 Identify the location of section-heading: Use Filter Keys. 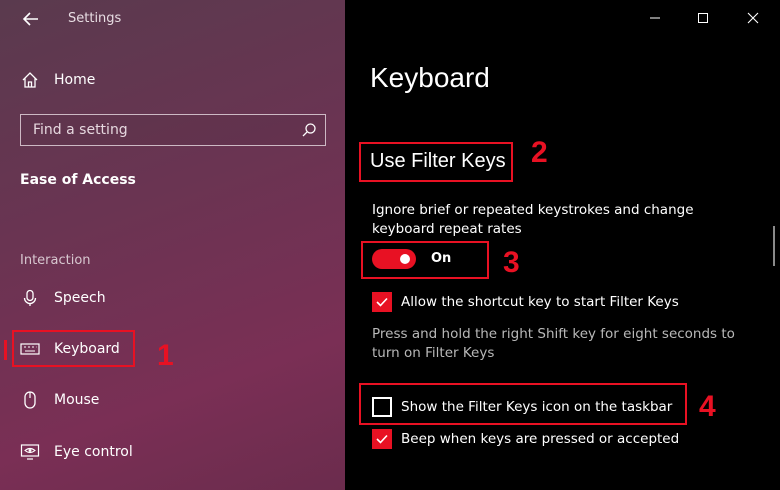
(438, 161).